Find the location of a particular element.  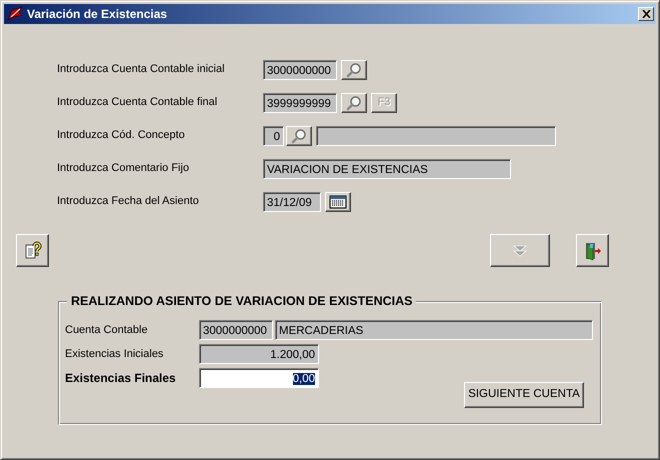

app-icon is located at coordinates (15, 14).